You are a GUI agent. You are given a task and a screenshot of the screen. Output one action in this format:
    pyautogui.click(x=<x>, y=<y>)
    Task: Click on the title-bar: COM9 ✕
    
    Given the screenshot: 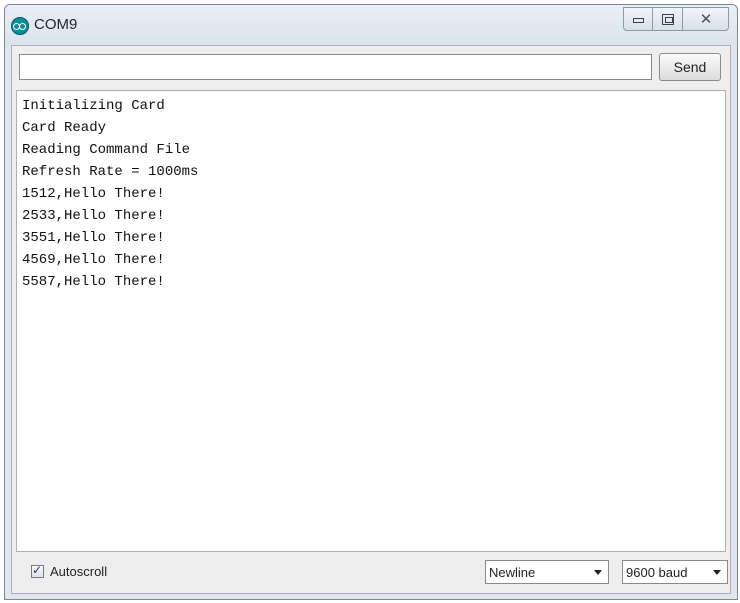 What is the action you would take?
    pyautogui.click(x=371, y=25)
    